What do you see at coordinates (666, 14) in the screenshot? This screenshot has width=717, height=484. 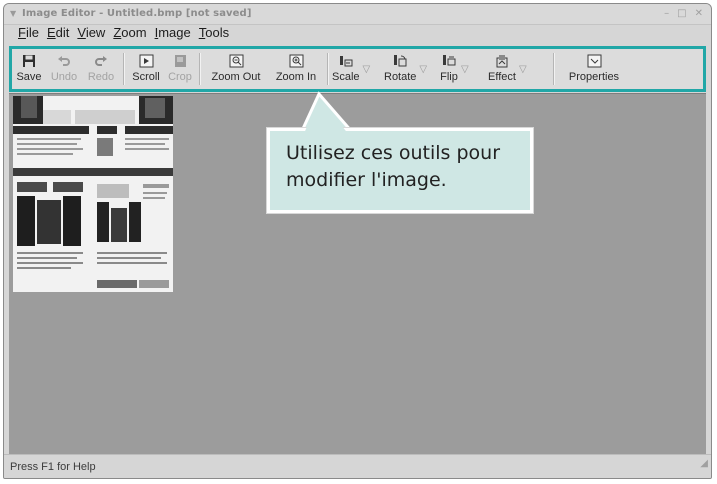 I see `minimize-icon: –` at bounding box center [666, 14].